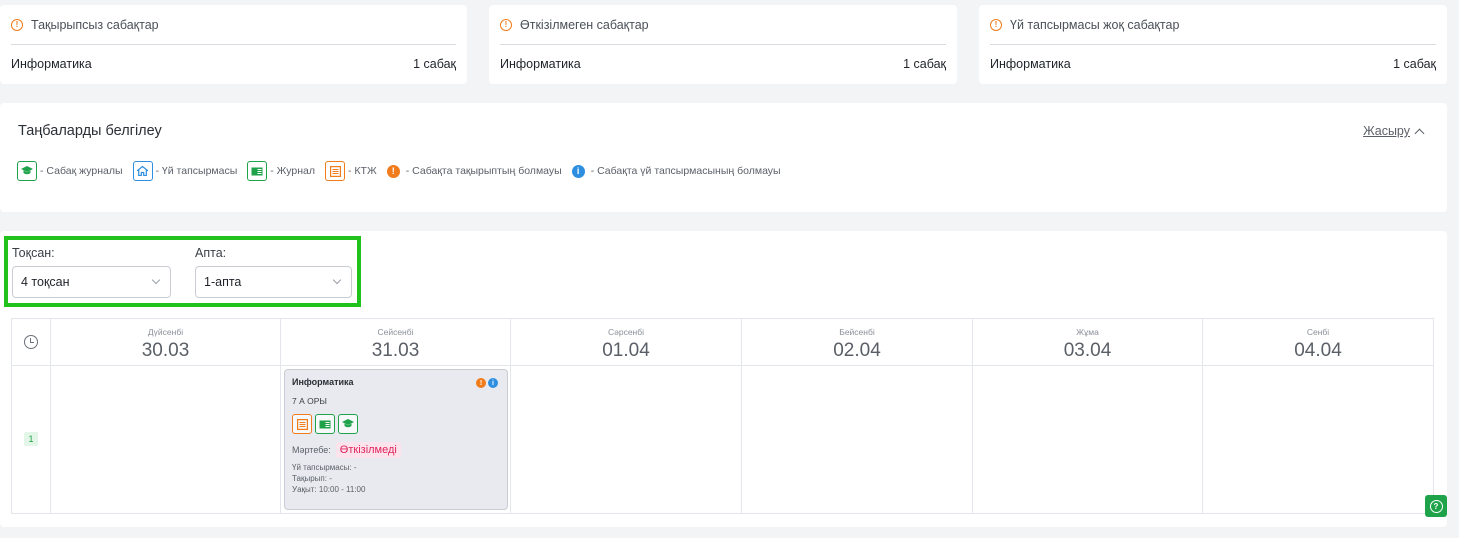 Image resolution: width=1459 pixels, height=538 pixels. Describe the element at coordinates (273, 282) in the screenshot. I see `week-select: 1-апта` at that location.